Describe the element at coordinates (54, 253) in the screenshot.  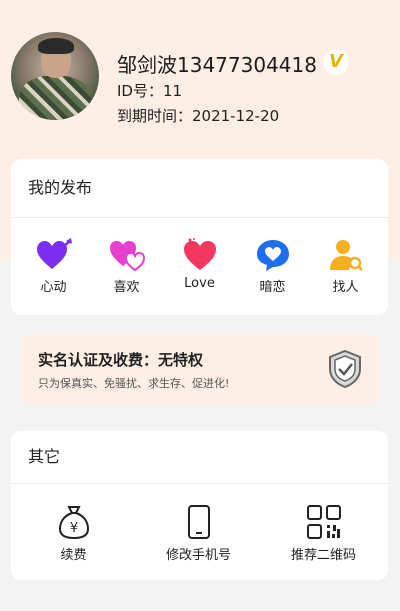
I see `heart-arrow-icon` at that location.